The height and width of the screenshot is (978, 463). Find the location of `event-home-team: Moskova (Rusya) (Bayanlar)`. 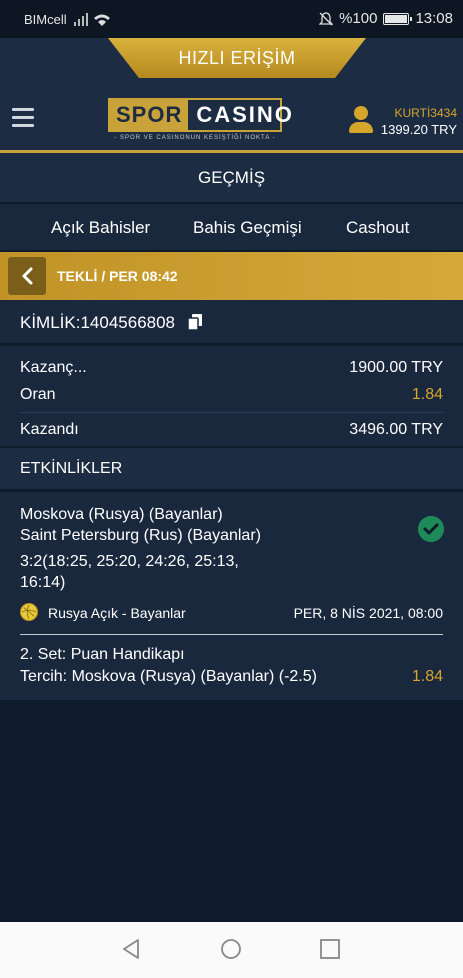

event-home-team: Moskova (Rusya) (Bayanlar) is located at coordinates (121, 514).